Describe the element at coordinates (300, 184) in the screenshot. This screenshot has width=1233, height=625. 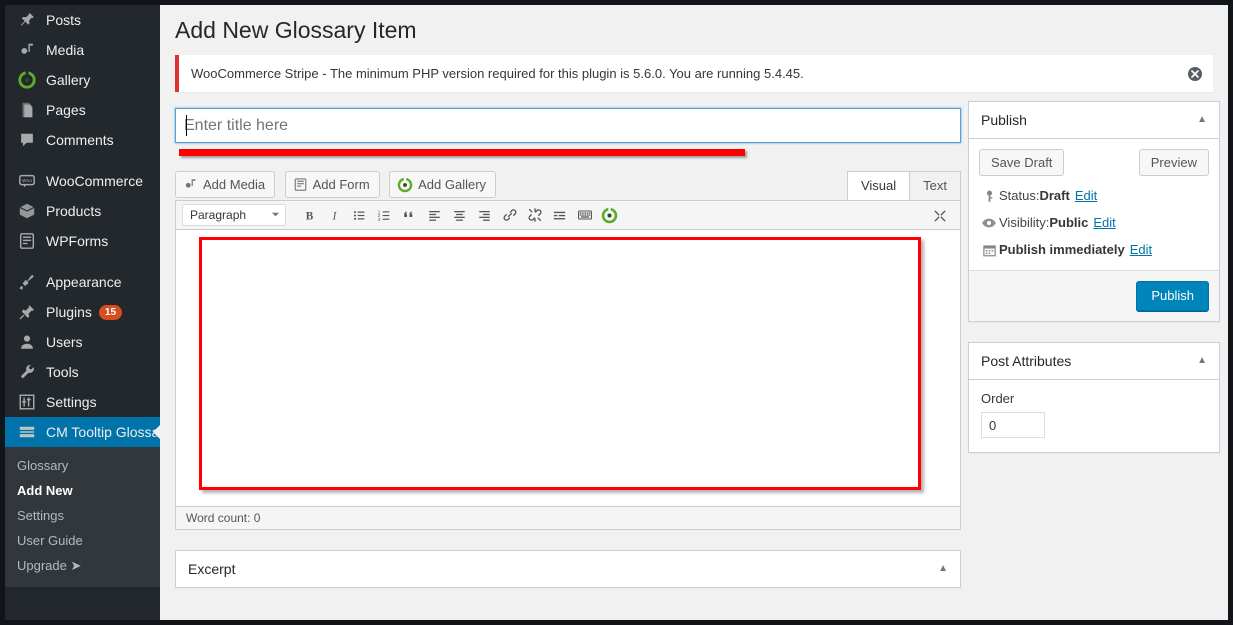
I see `add-form-icon` at that location.